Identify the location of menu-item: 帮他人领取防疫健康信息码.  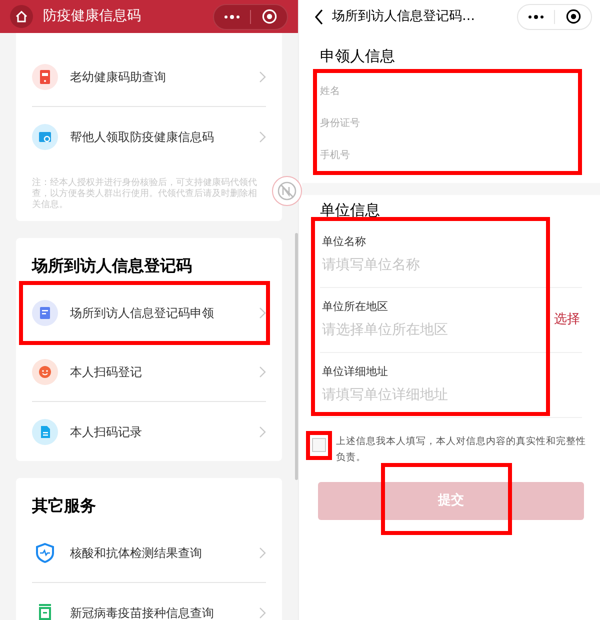
(149, 136).